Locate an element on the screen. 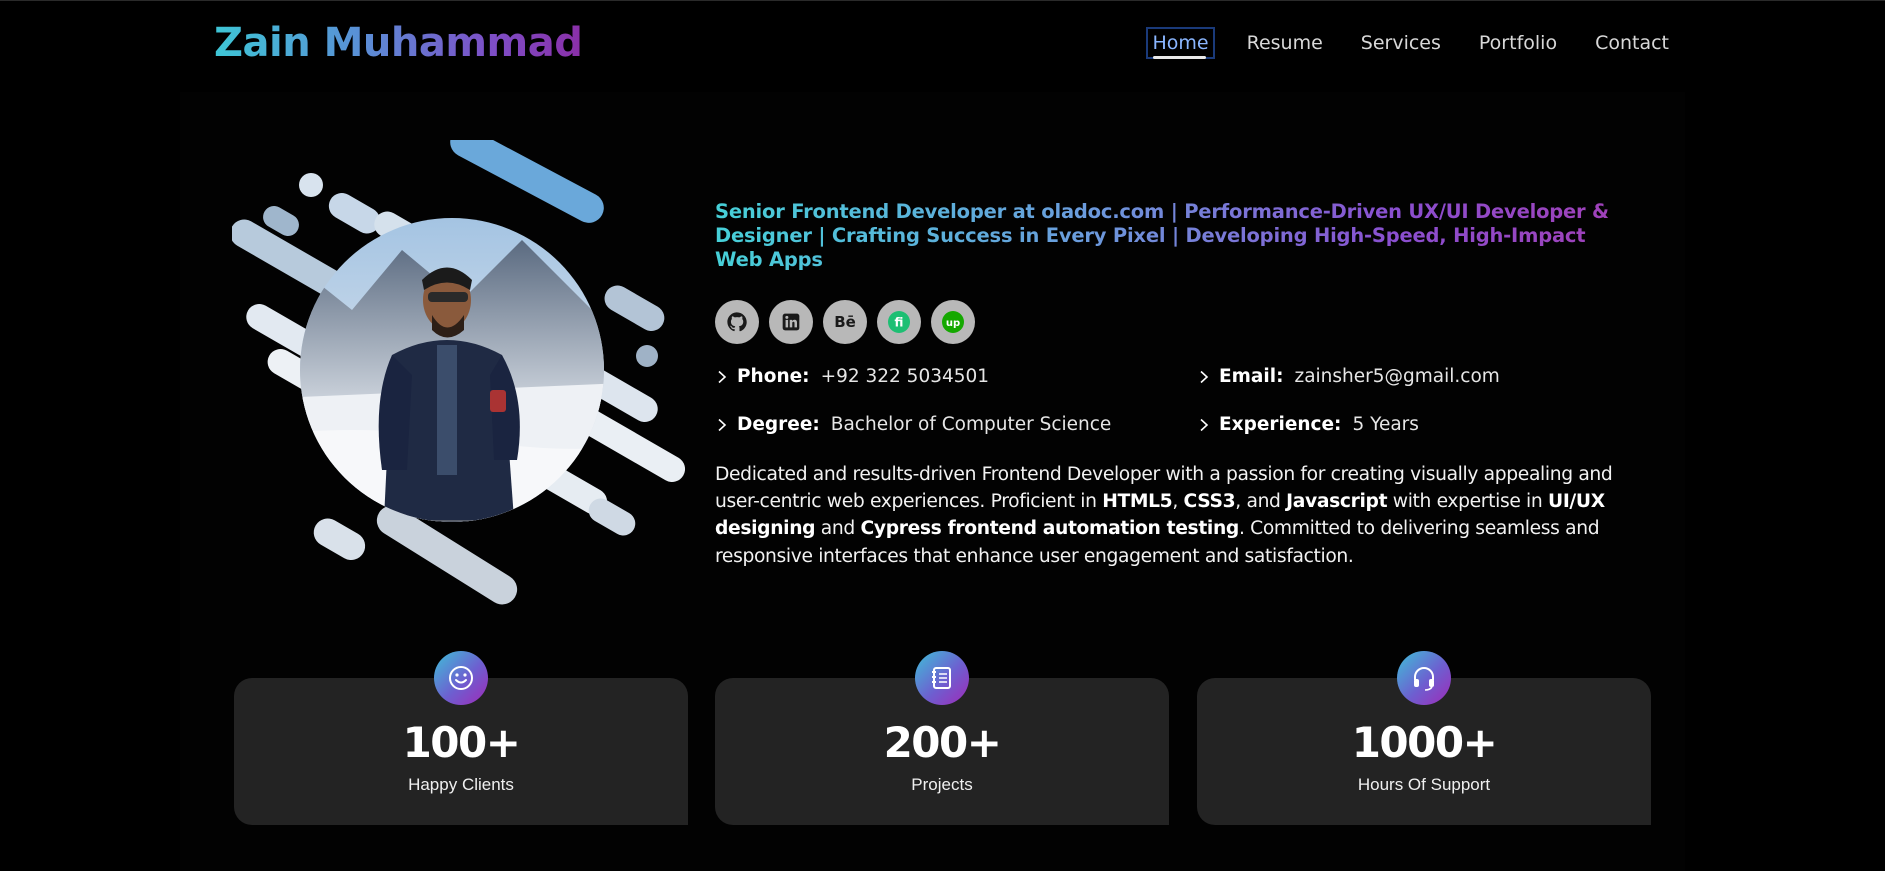 The width and height of the screenshot is (1885, 871). email-label: Email: is located at coordinates (1251, 376).